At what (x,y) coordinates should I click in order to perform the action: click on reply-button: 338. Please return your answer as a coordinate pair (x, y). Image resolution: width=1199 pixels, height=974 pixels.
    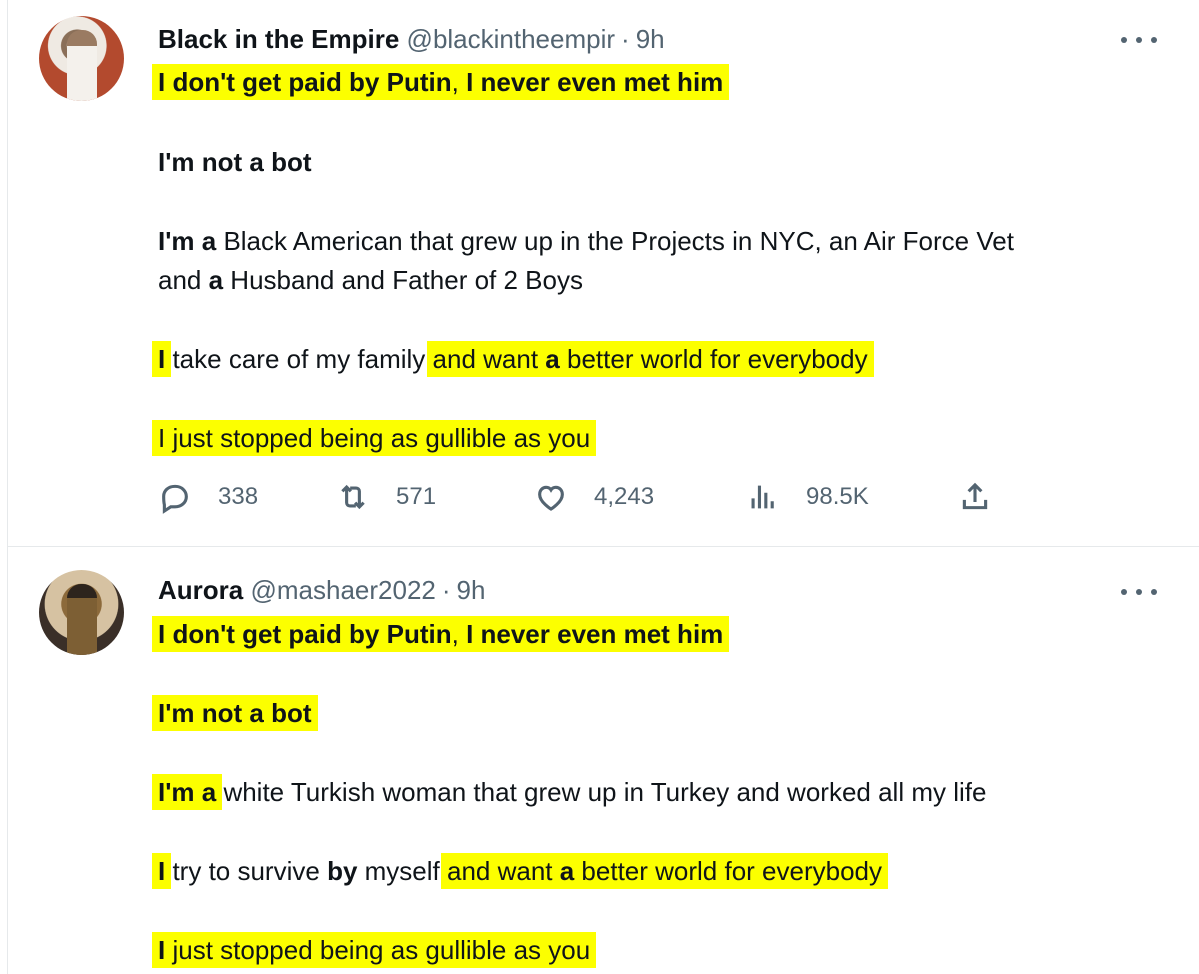
    Looking at the image, I should click on (208, 497).